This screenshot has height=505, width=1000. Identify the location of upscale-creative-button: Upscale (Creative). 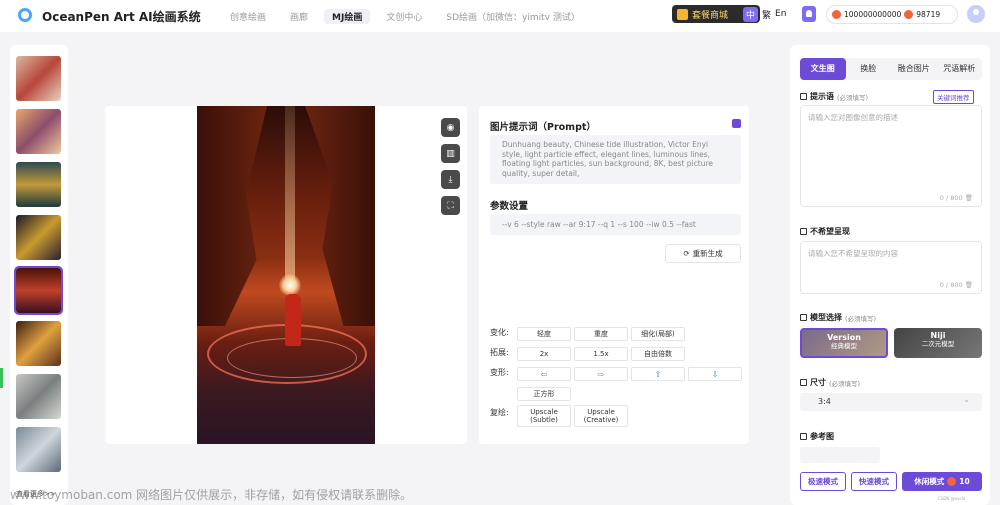
(601, 416).